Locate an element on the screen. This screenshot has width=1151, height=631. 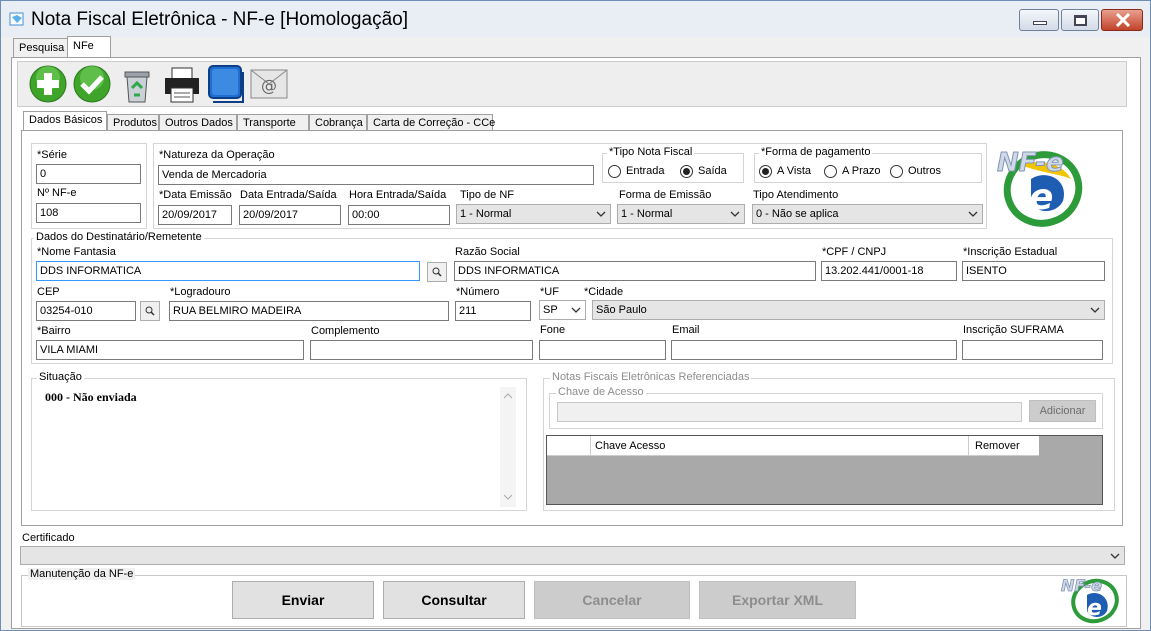
nome-fantasia-field: DDS INFORMATICA is located at coordinates (228, 271).